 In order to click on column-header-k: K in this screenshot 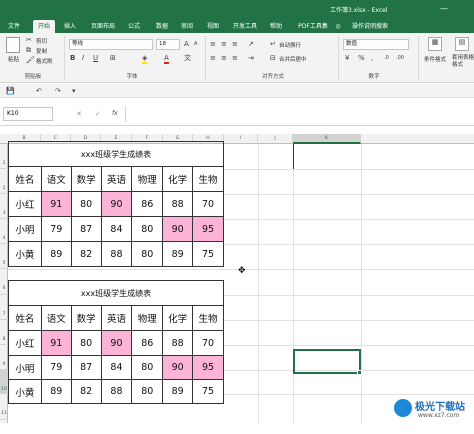, I will do `click(327, 139)`.